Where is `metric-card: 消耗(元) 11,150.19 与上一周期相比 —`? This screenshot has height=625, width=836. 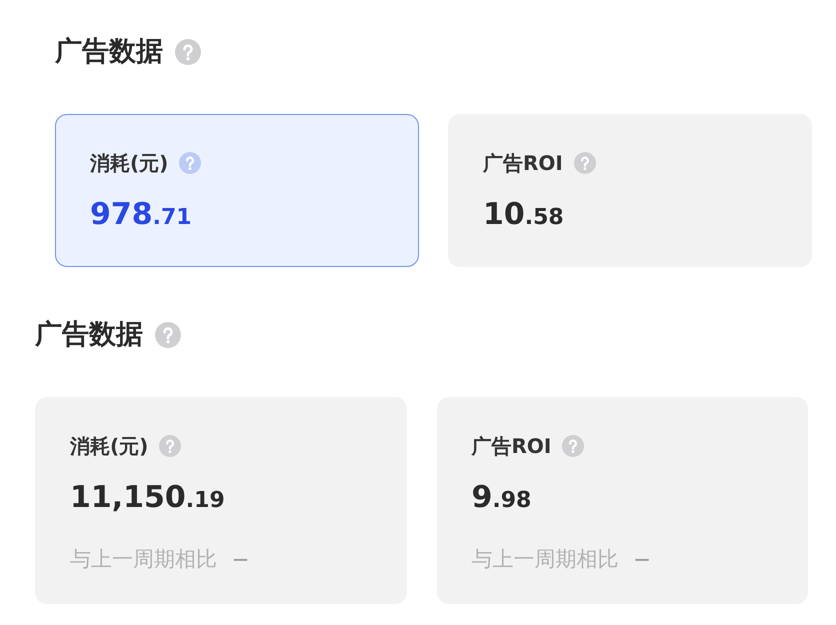
metric-card: 消耗(元) 11,150.19 与上一周期相比 — is located at coordinates (220, 500).